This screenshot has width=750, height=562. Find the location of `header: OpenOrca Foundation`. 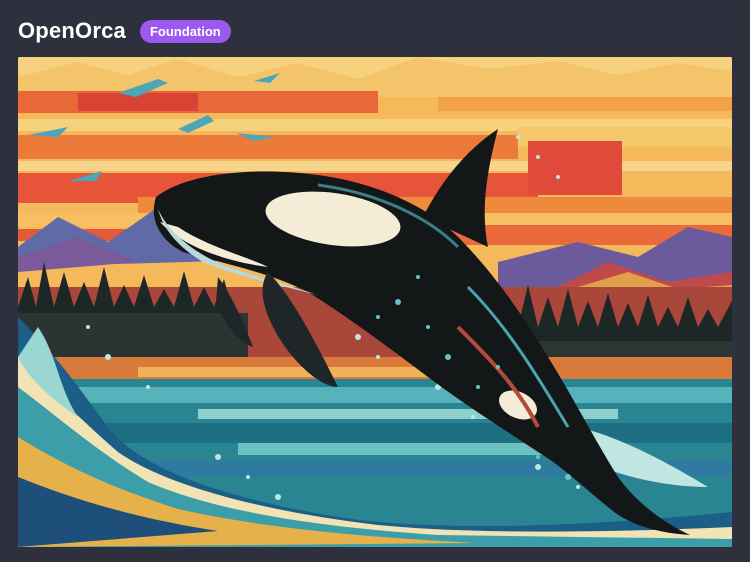

header: OpenOrca Foundation is located at coordinates (124, 31).